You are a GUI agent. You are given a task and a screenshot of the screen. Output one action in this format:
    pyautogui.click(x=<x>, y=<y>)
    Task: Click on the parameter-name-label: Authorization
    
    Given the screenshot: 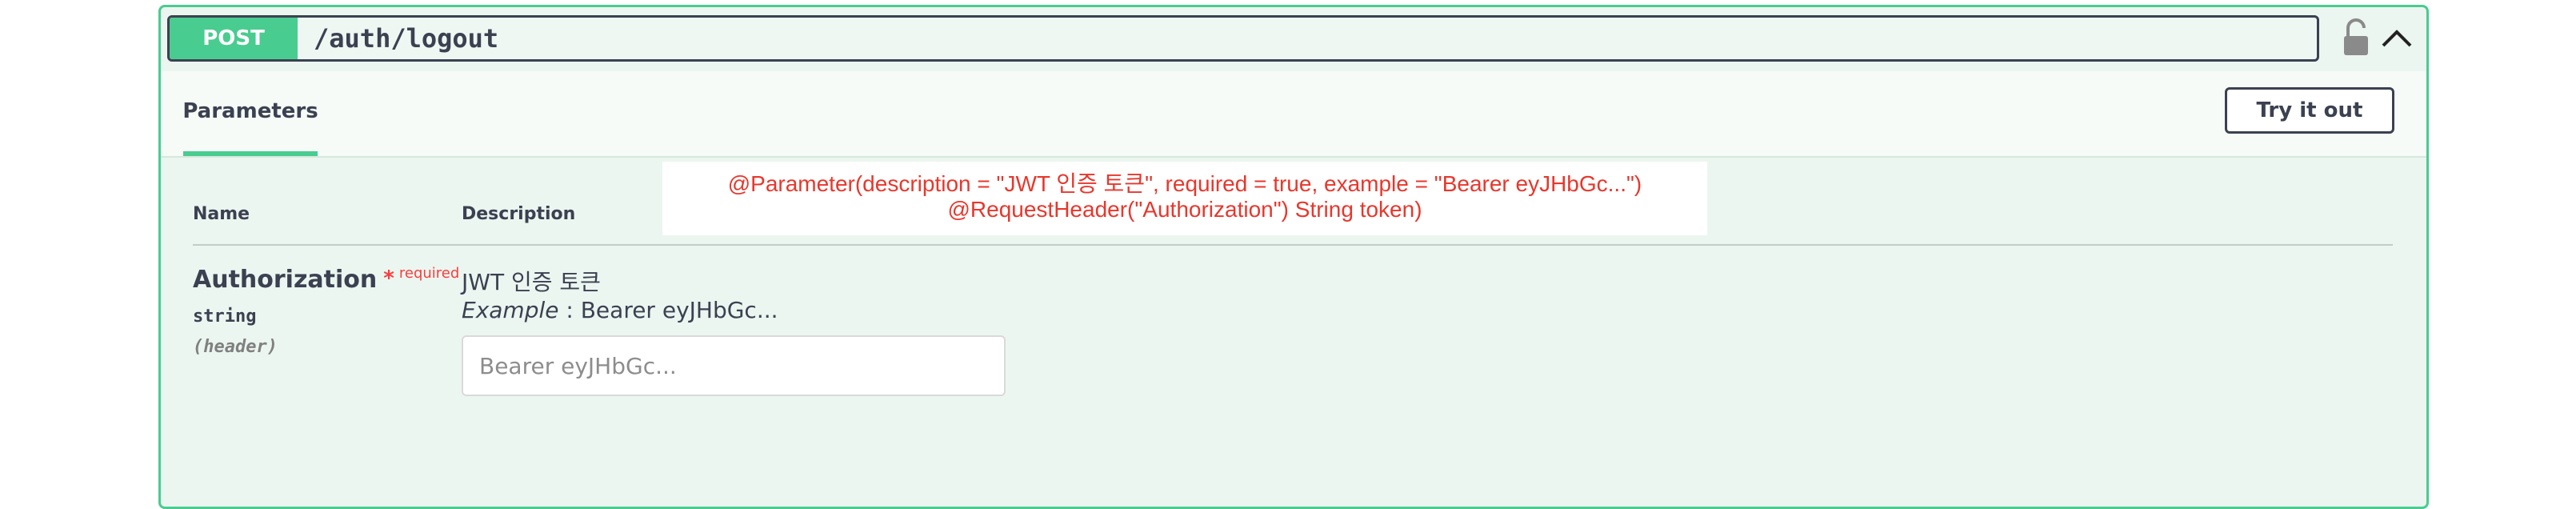 What is the action you would take?
    pyautogui.click(x=285, y=280)
    